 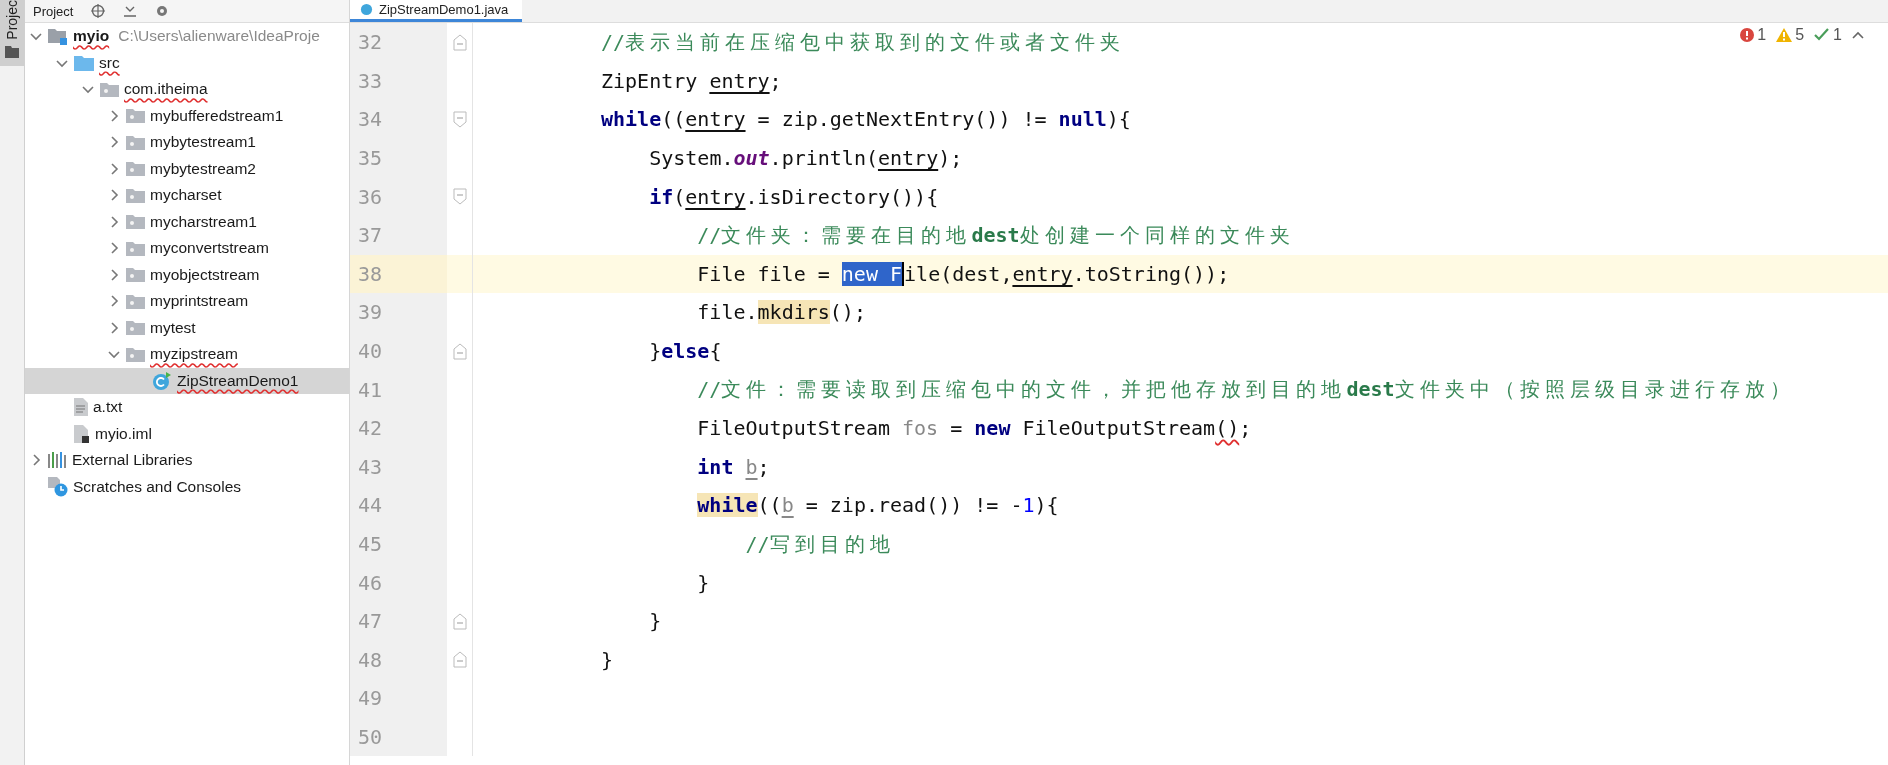 I want to click on warning-count: 5, so click(x=1790, y=35).